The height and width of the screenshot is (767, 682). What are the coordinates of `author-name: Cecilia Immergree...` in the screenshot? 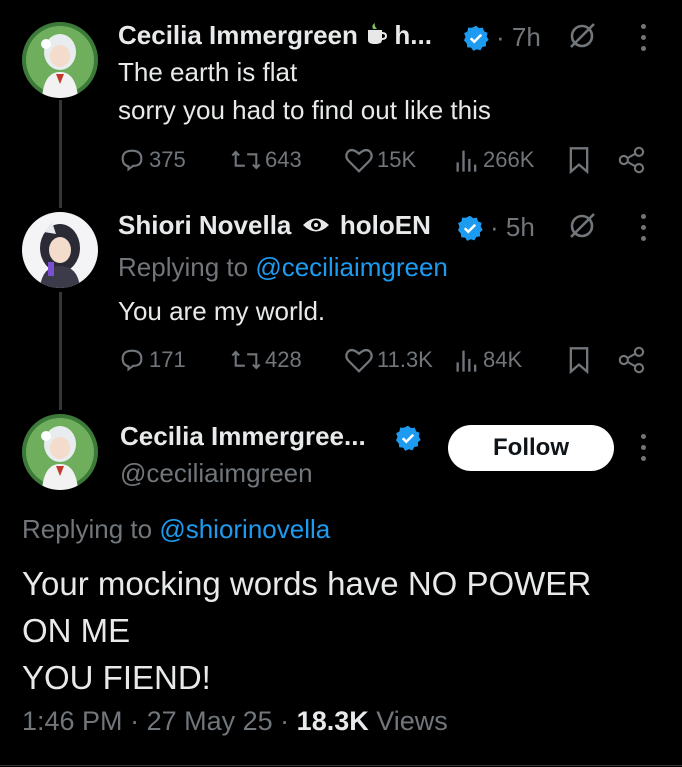 It's located at (243, 436).